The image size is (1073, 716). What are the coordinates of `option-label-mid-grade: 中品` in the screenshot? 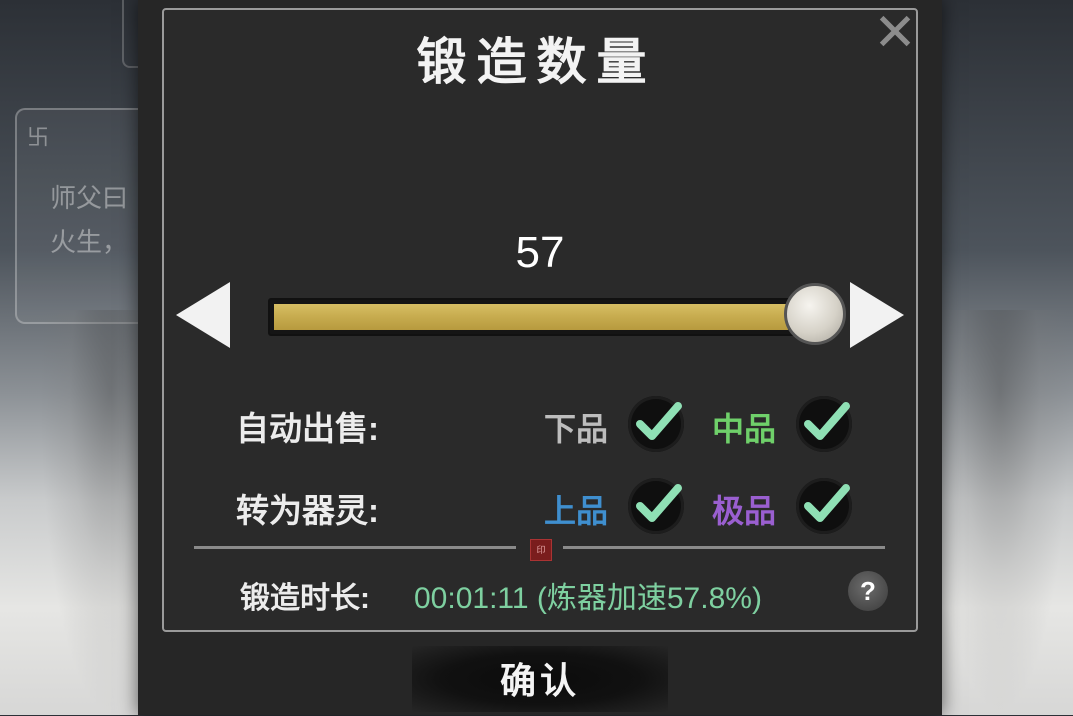 It's located at (744, 429).